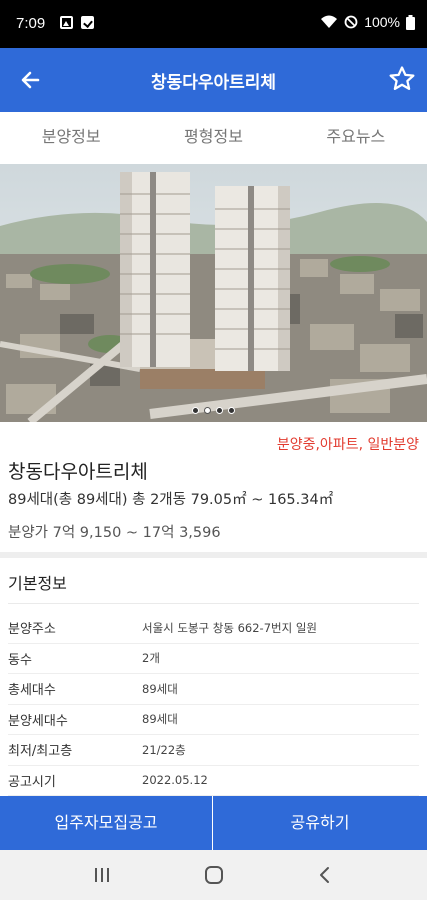 This screenshot has height=900, width=427. What do you see at coordinates (325, 875) in the screenshot?
I see `back-icon` at bounding box center [325, 875].